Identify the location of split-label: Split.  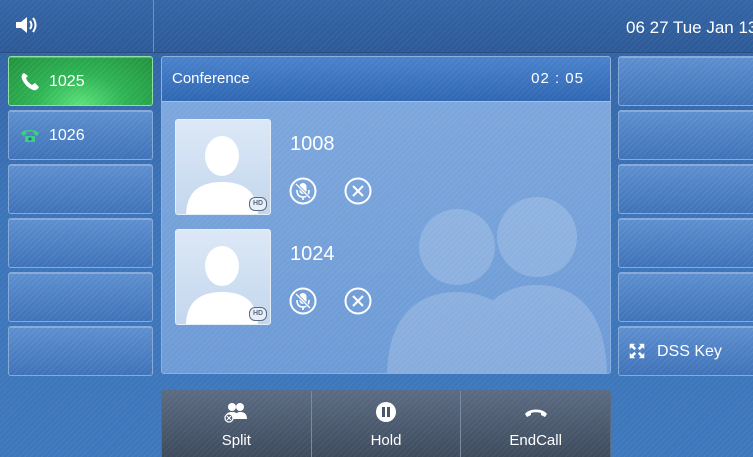
(236, 440).